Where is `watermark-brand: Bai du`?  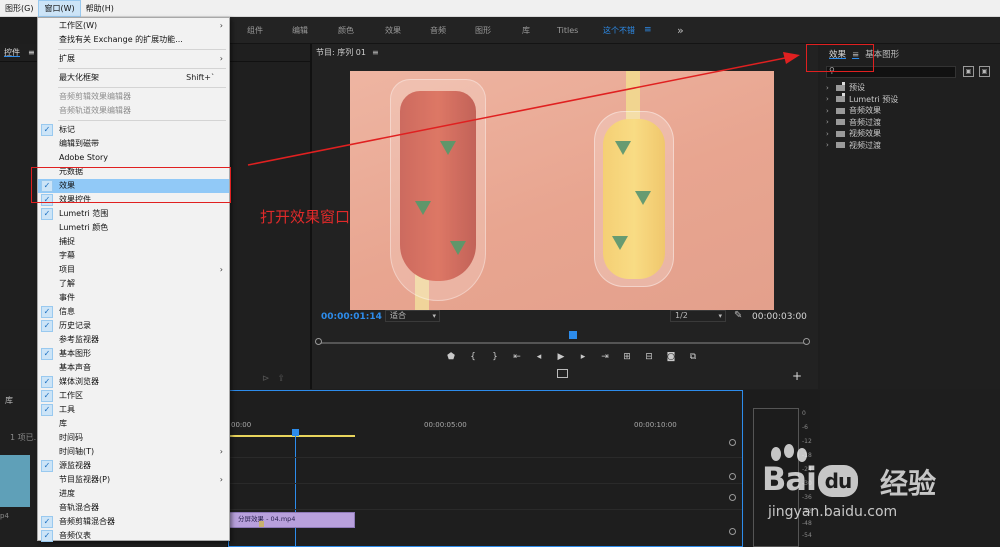 watermark-brand: Bai du is located at coordinates (810, 479).